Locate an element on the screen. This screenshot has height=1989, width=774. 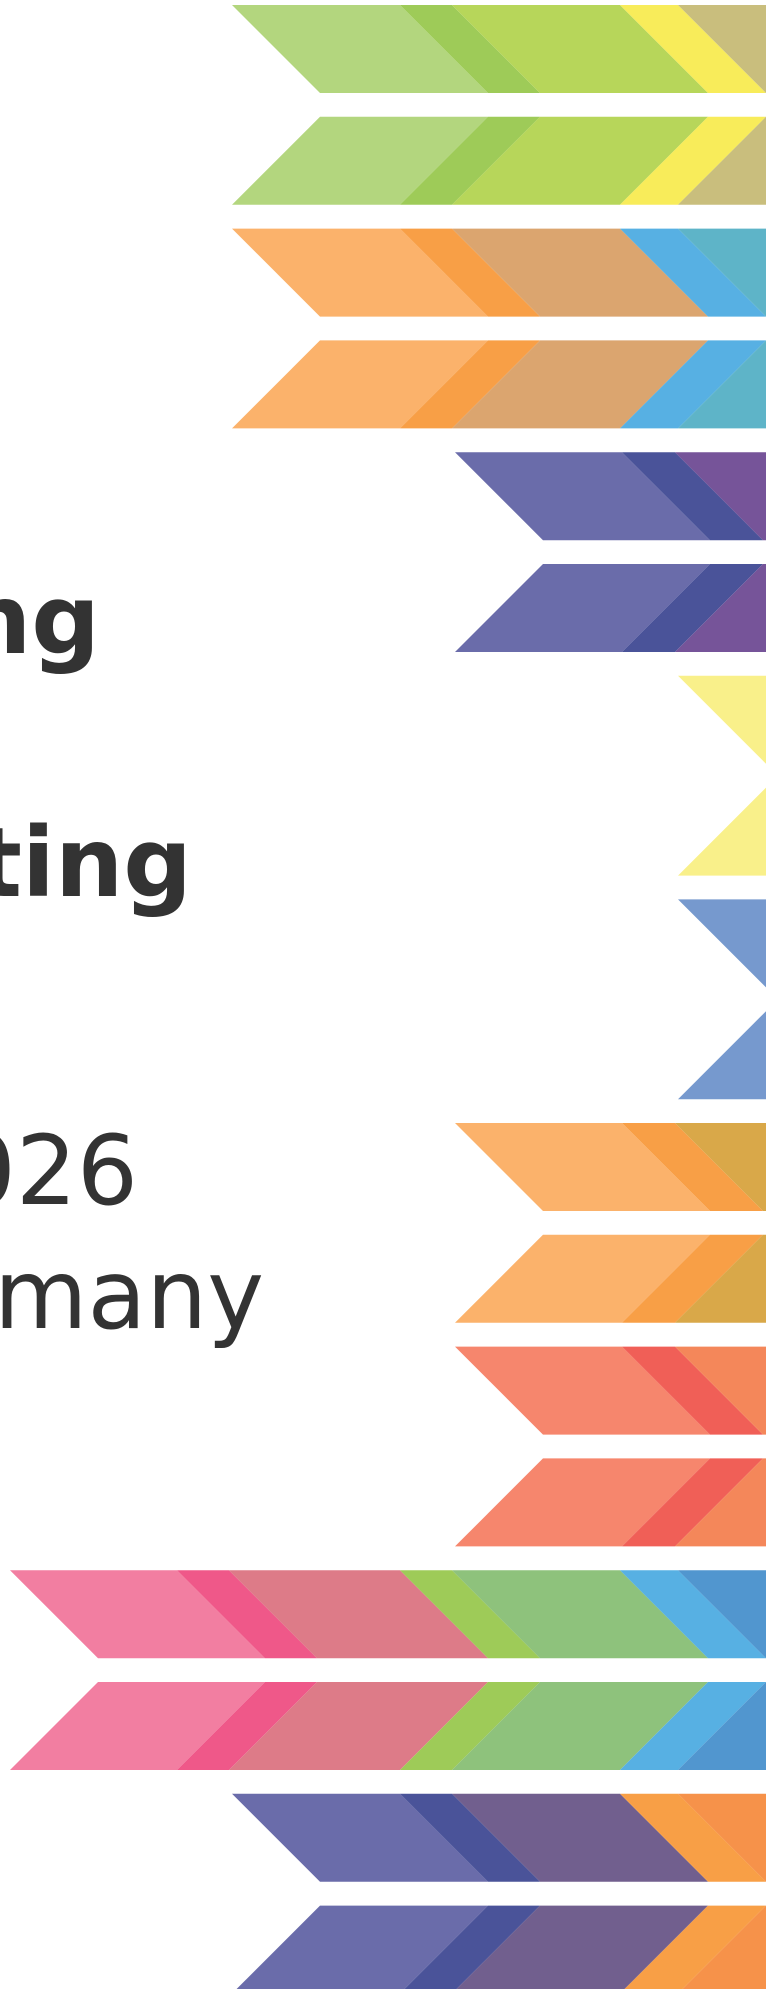
location-line: rmany is located at coordinates (132, 1295).